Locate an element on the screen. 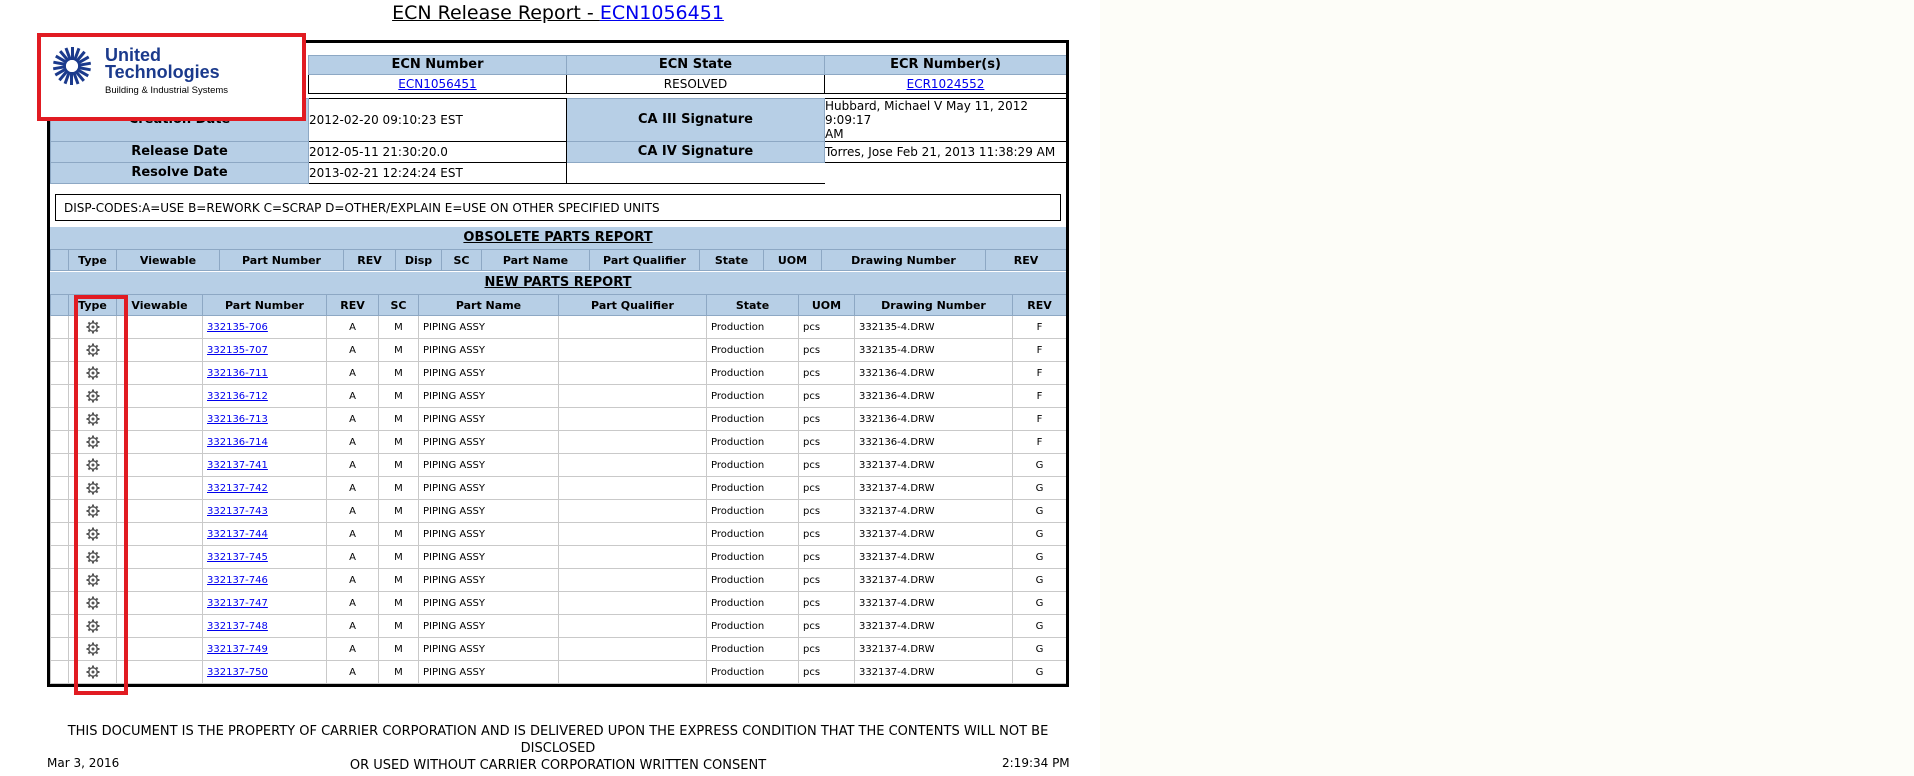  part-number-link: 332136-712 is located at coordinates (237, 396).